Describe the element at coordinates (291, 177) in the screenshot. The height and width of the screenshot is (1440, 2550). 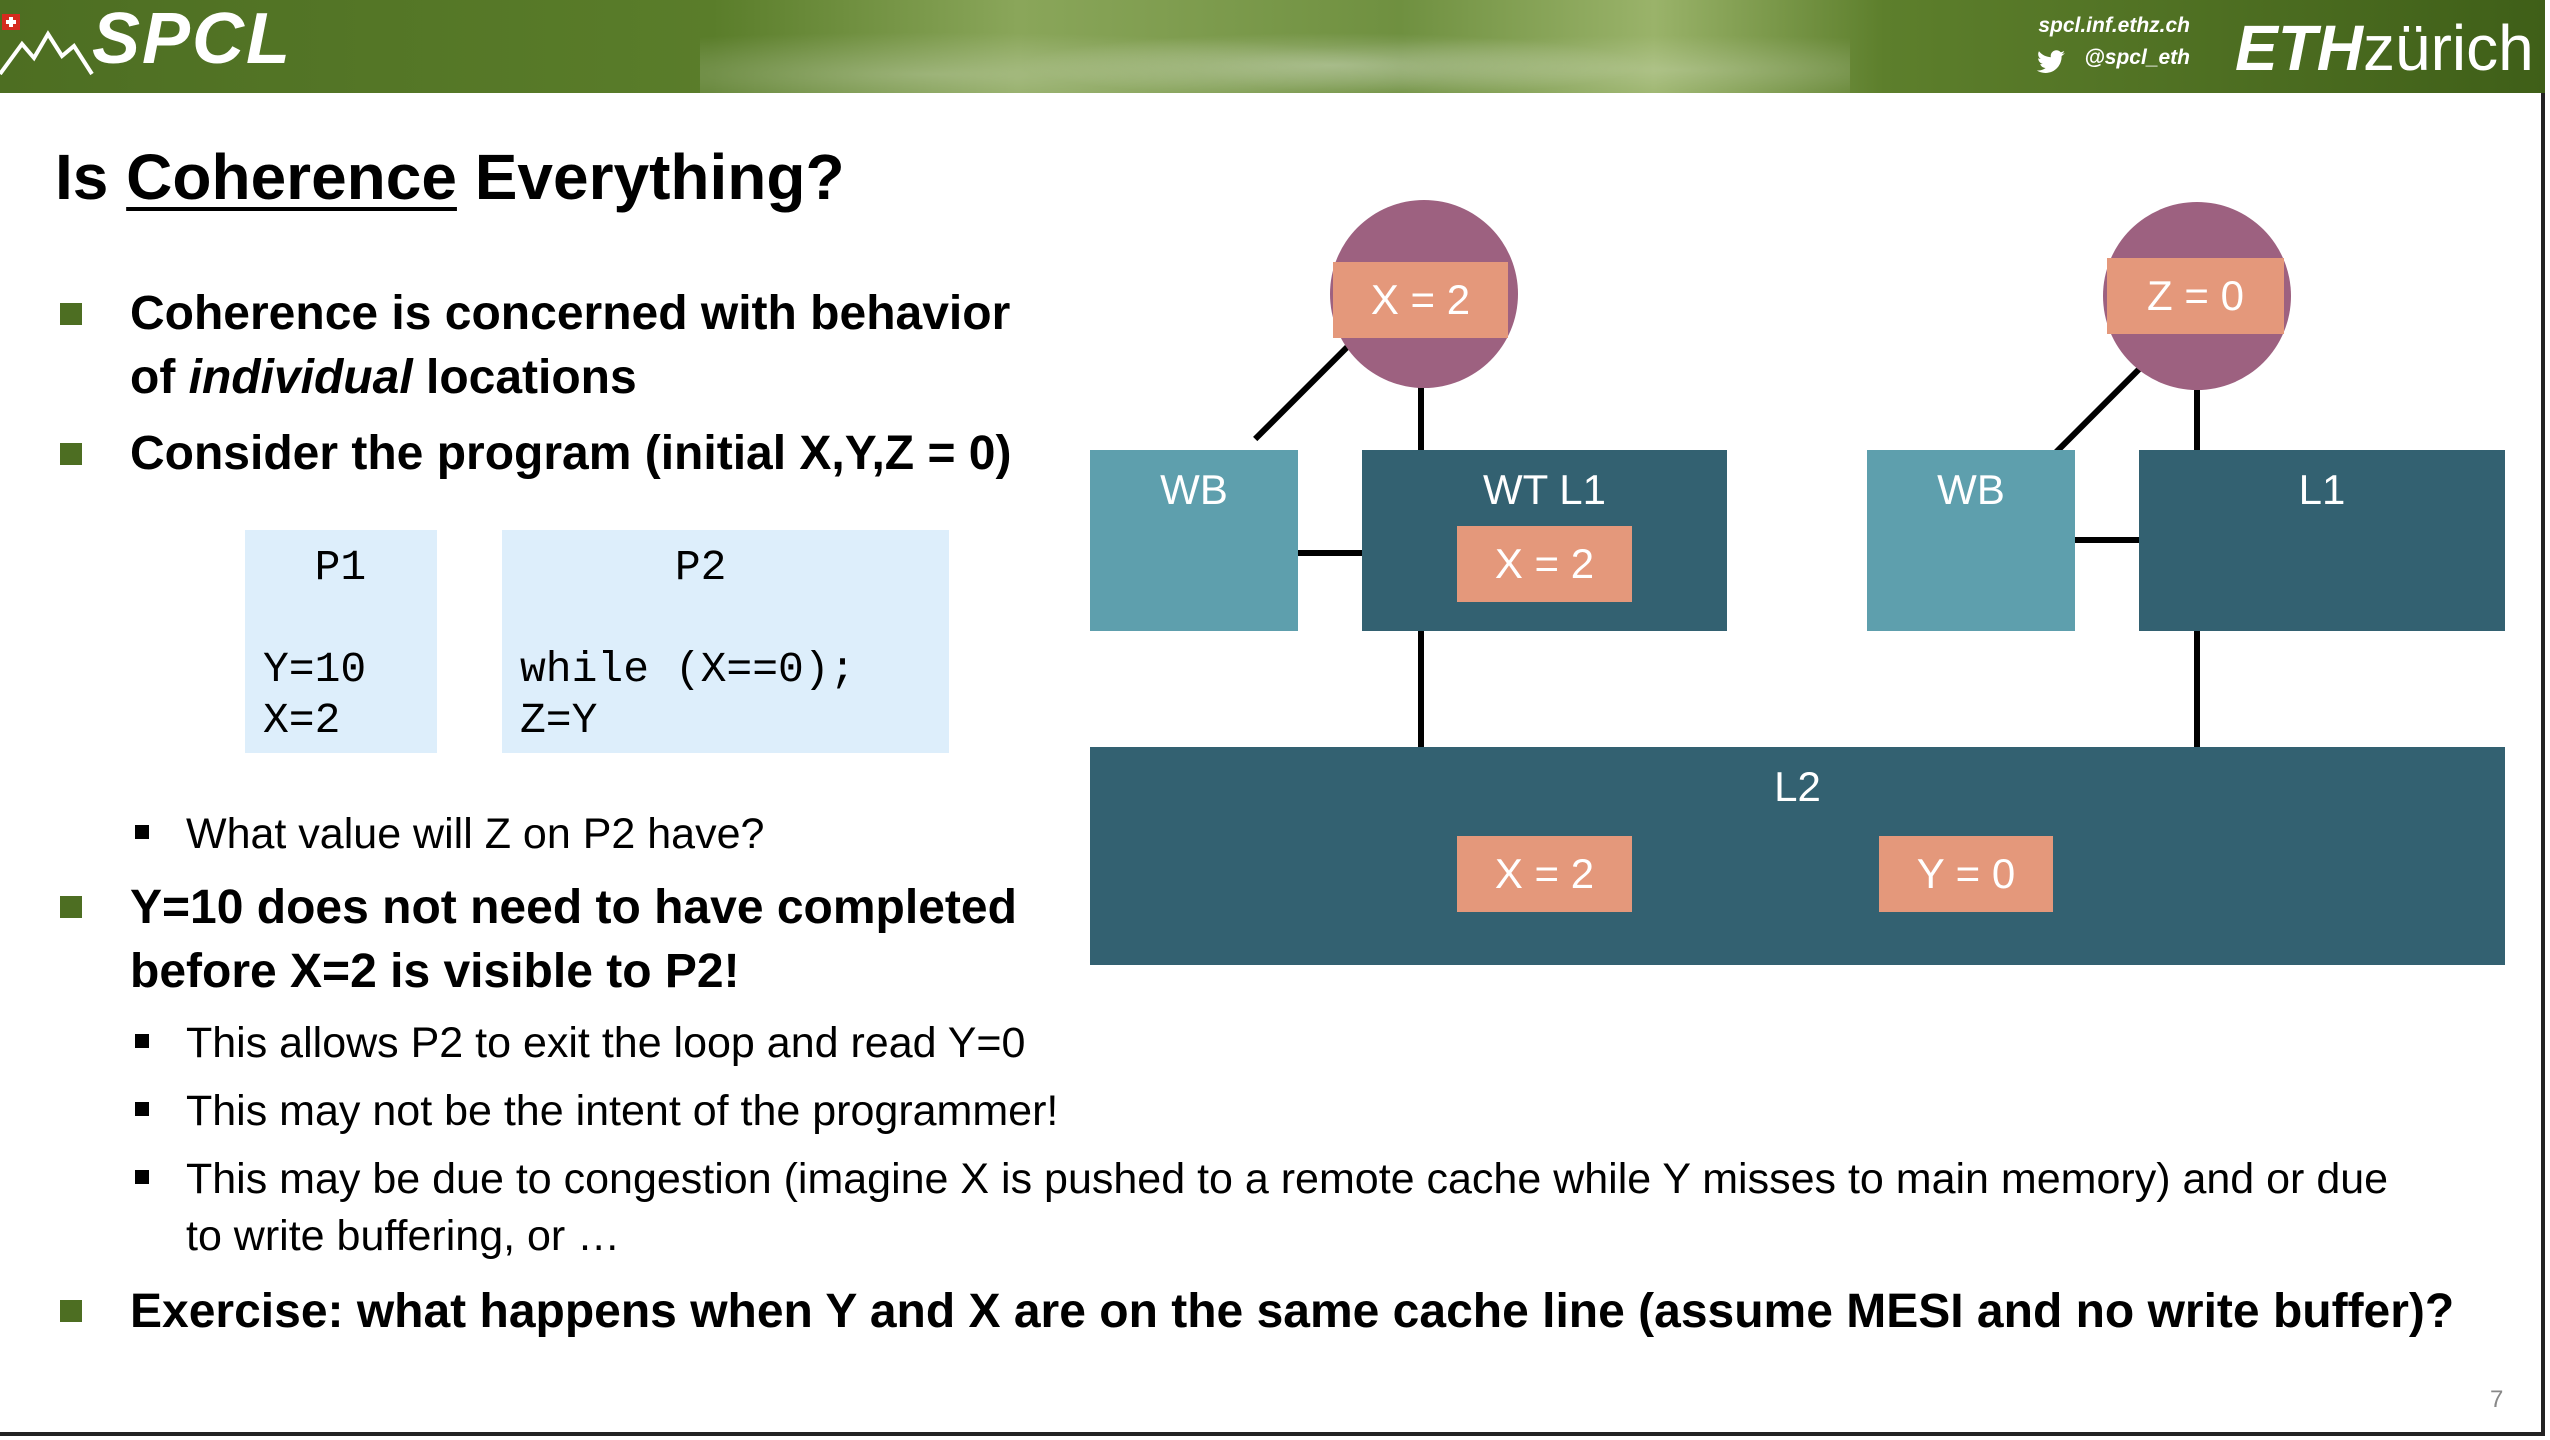
I see `title-underlined: Coherence` at that location.